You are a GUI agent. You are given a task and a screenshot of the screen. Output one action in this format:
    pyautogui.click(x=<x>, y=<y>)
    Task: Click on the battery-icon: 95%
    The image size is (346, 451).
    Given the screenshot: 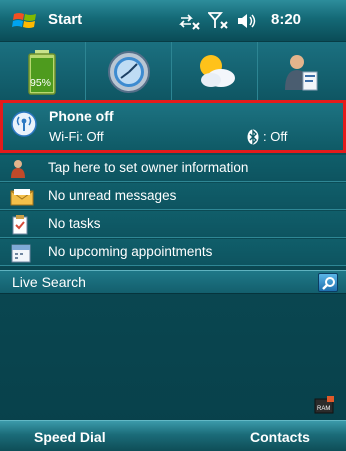 What is the action you would take?
    pyautogui.click(x=41, y=72)
    